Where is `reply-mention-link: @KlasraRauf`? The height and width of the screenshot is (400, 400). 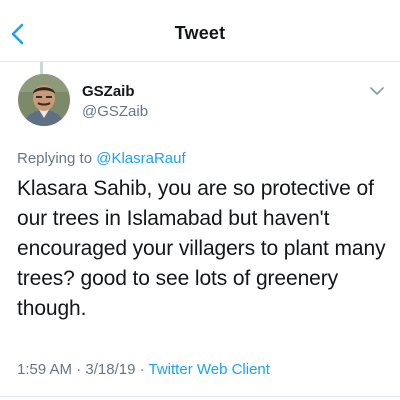
reply-mention-link: @KlasraRauf is located at coordinates (140, 158).